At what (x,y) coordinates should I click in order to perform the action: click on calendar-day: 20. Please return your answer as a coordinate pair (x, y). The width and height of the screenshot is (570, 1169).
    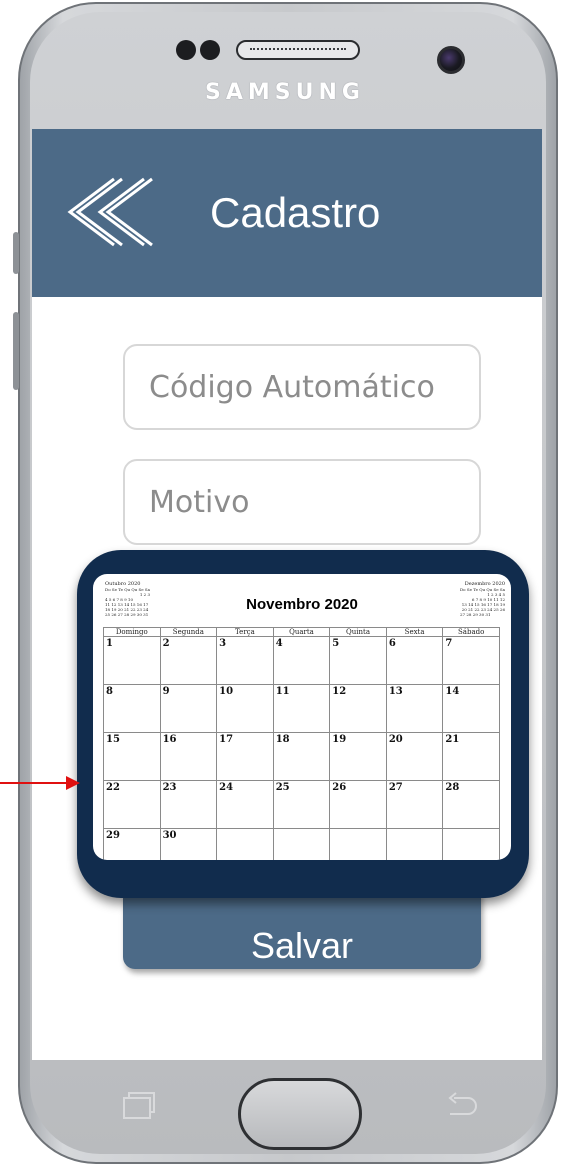
    Looking at the image, I should click on (414, 756).